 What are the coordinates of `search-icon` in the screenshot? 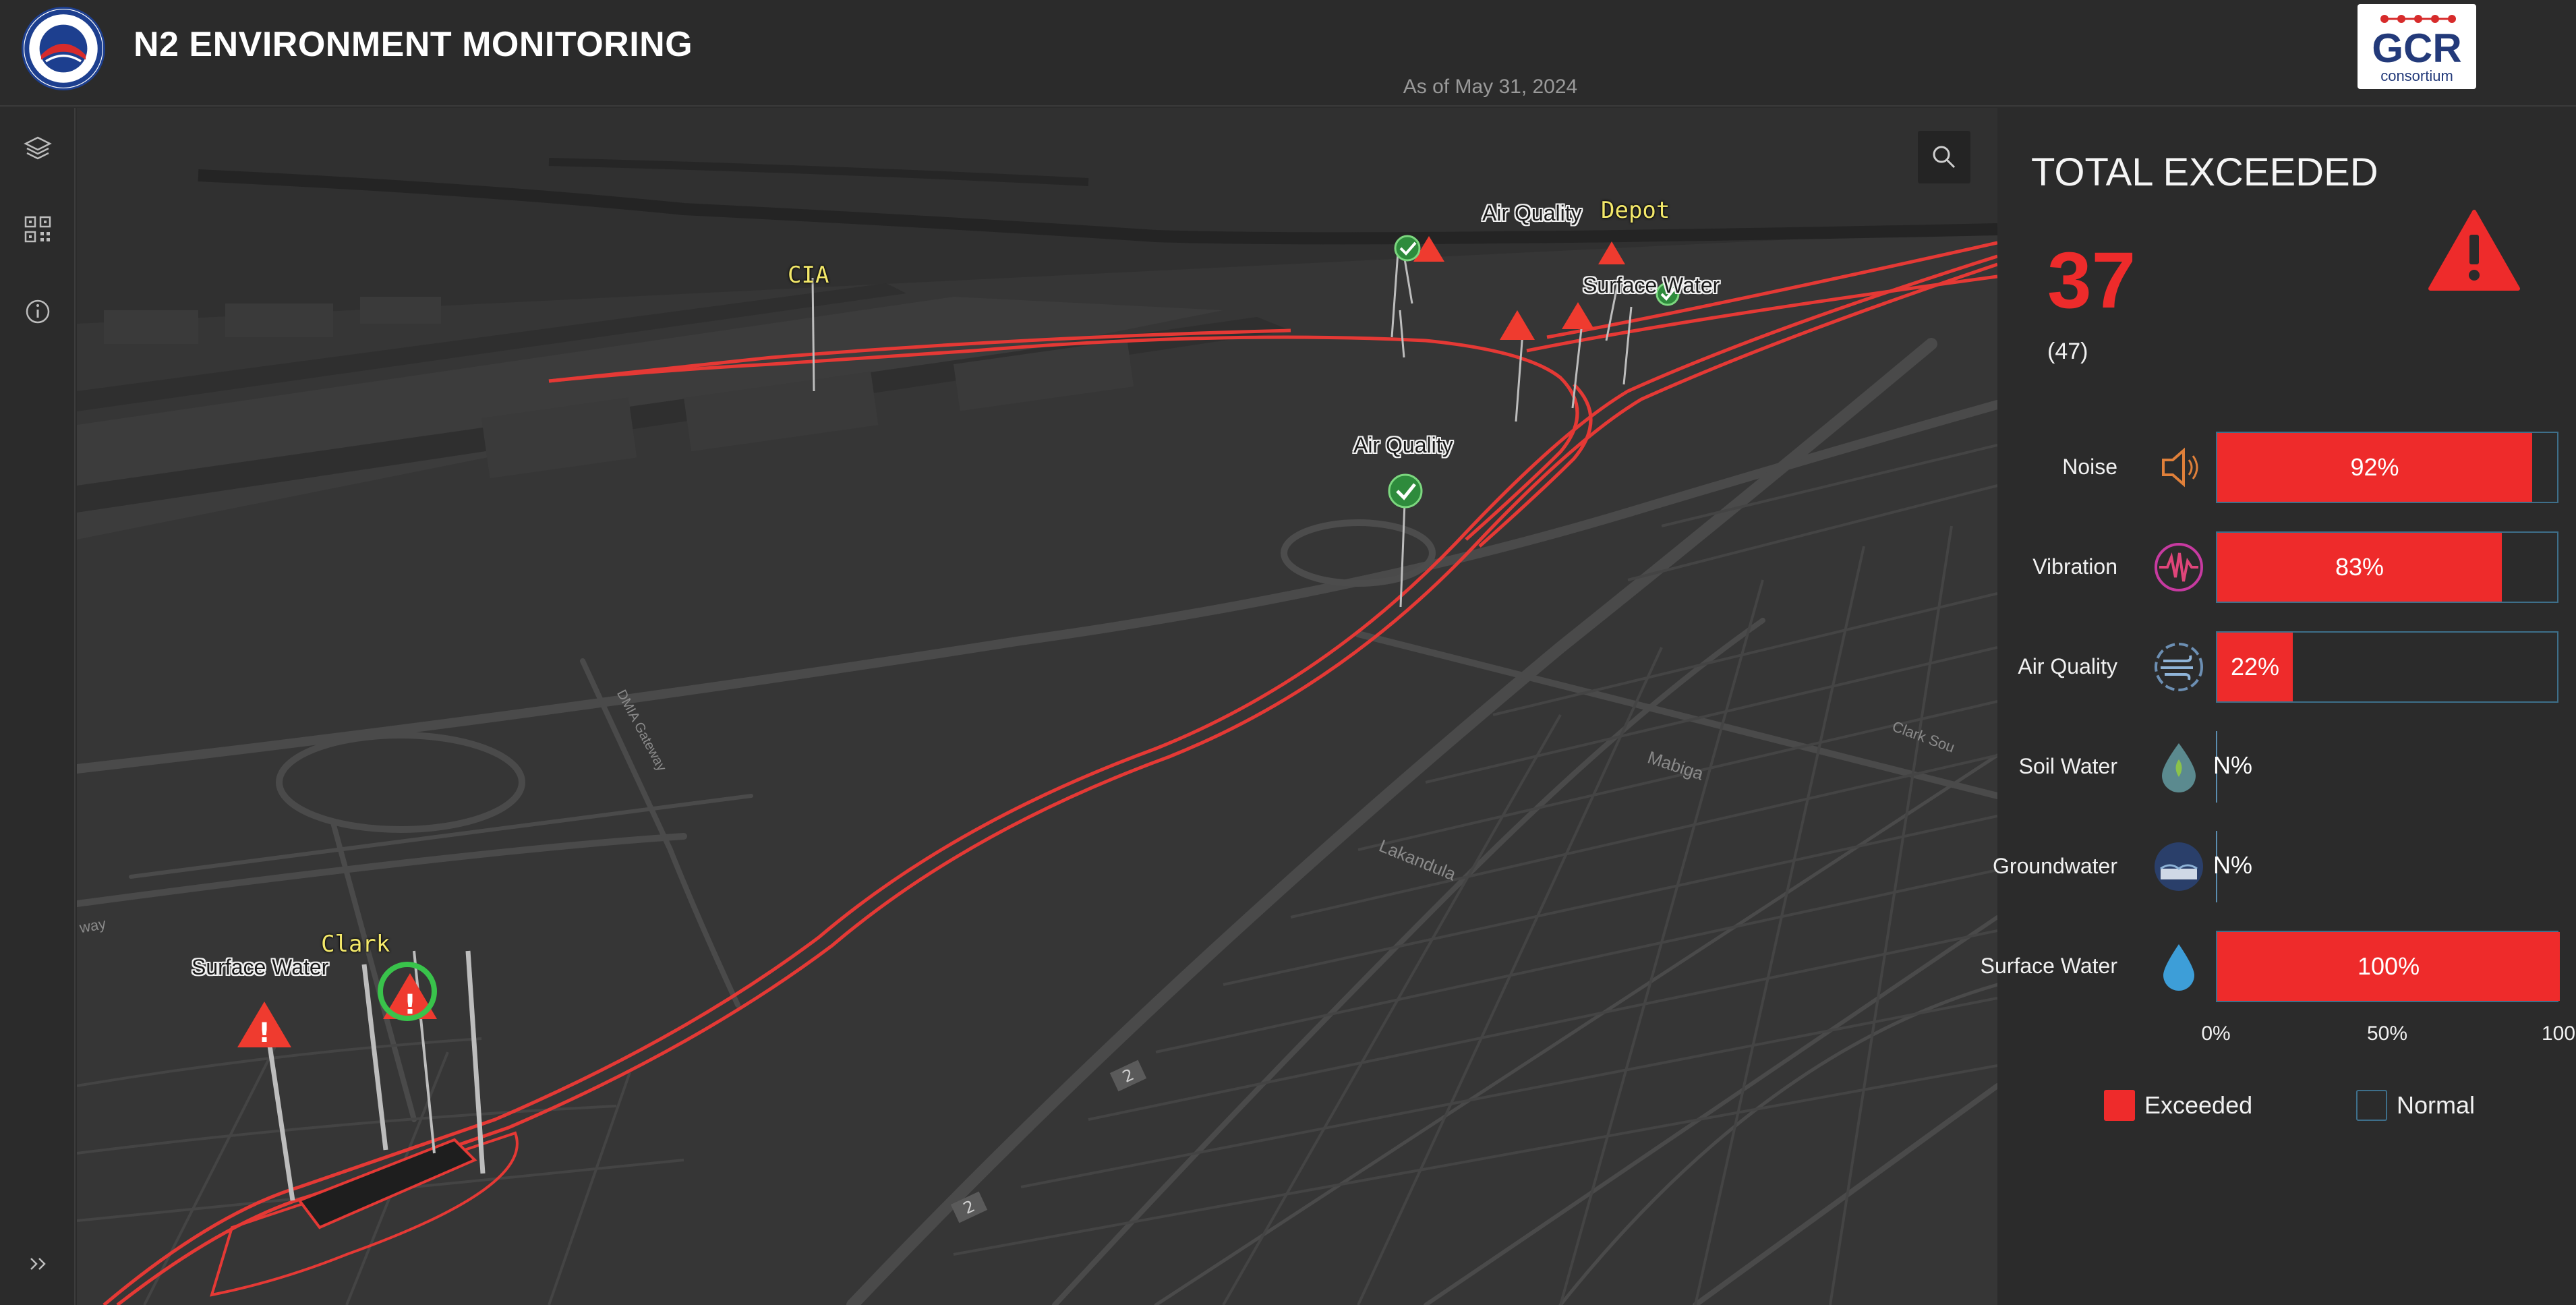 It's located at (1945, 157).